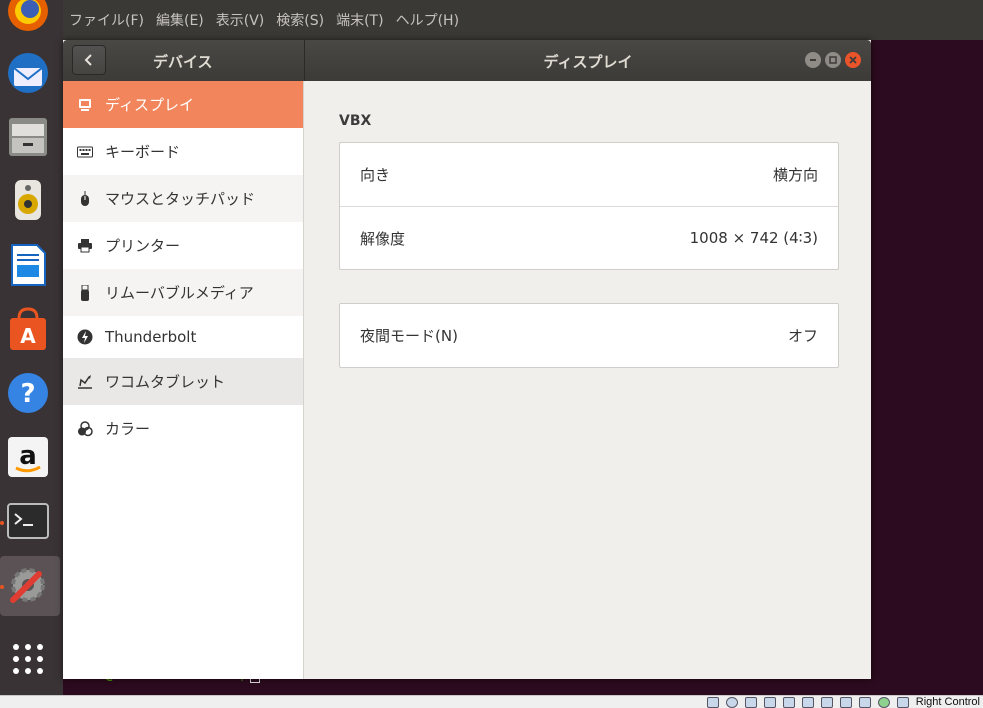 The image size is (983, 708). Describe the element at coordinates (128, 429) in the screenshot. I see `sidebar-item-label: カラー` at that location.